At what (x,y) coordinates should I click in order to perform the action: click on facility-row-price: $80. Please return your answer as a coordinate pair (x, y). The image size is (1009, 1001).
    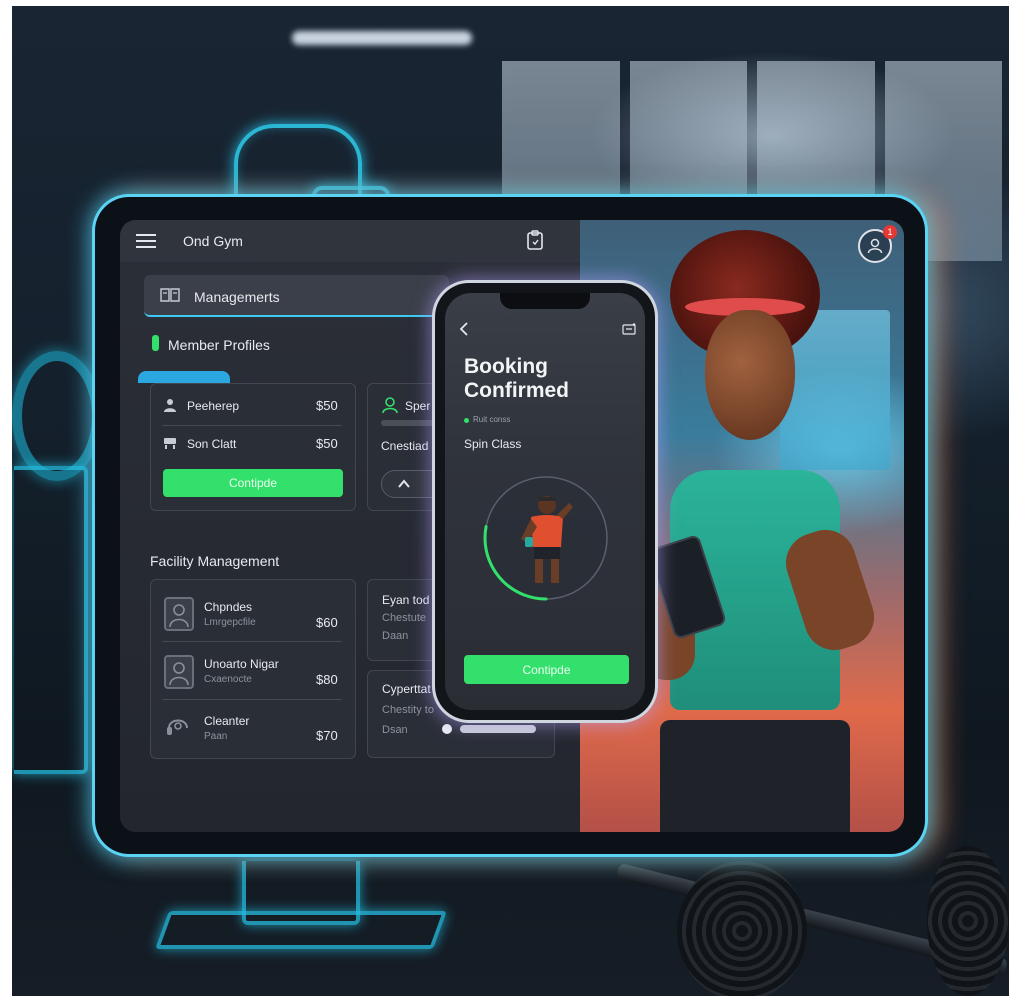
    Looking at the image, I should click on (327, 679).